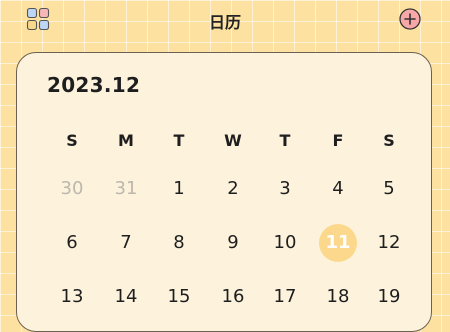 The image size is (450, 332). What do you see at coordinates (233, 189) in the screenshot?
I see `calendar-day: 2` at bounding box center [233, 189].